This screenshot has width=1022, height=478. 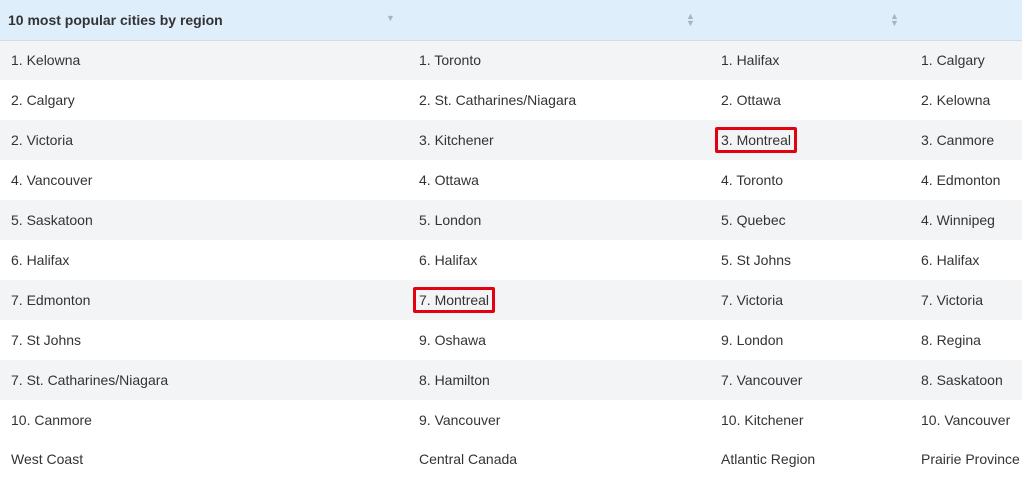 I want to click on table-cell: 7. St. Catharines/Niagara, so click(x=204, y=380).